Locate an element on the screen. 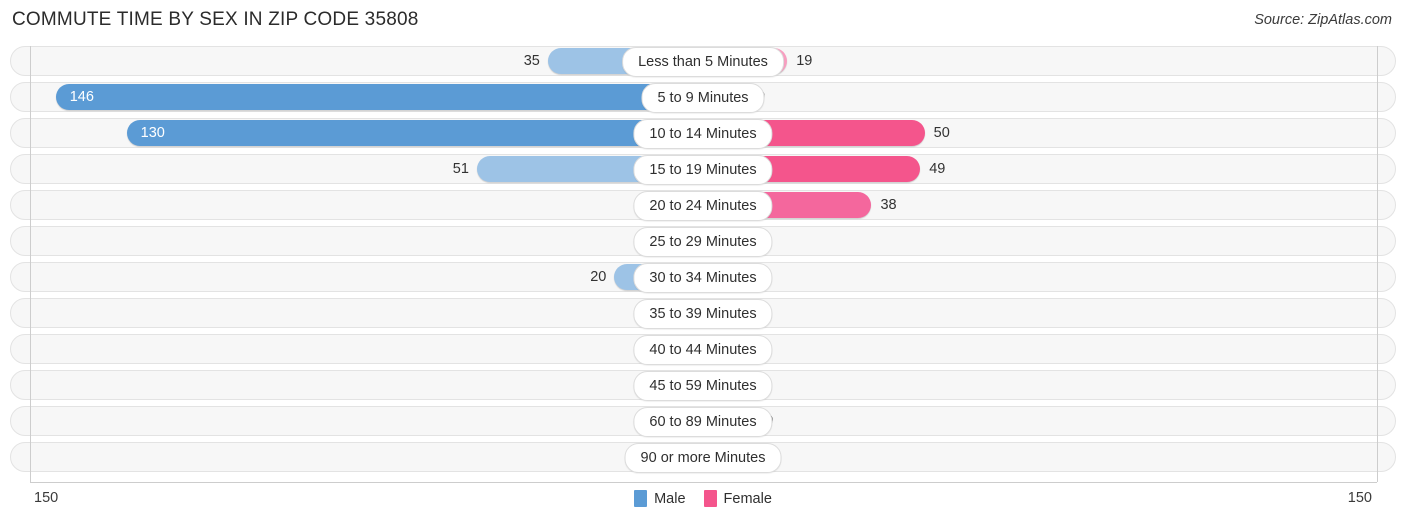 The height and width of the screenshot is (523, 1406). bar-row: 73820 to 24 Minutes is located at coordinates (703, 205).